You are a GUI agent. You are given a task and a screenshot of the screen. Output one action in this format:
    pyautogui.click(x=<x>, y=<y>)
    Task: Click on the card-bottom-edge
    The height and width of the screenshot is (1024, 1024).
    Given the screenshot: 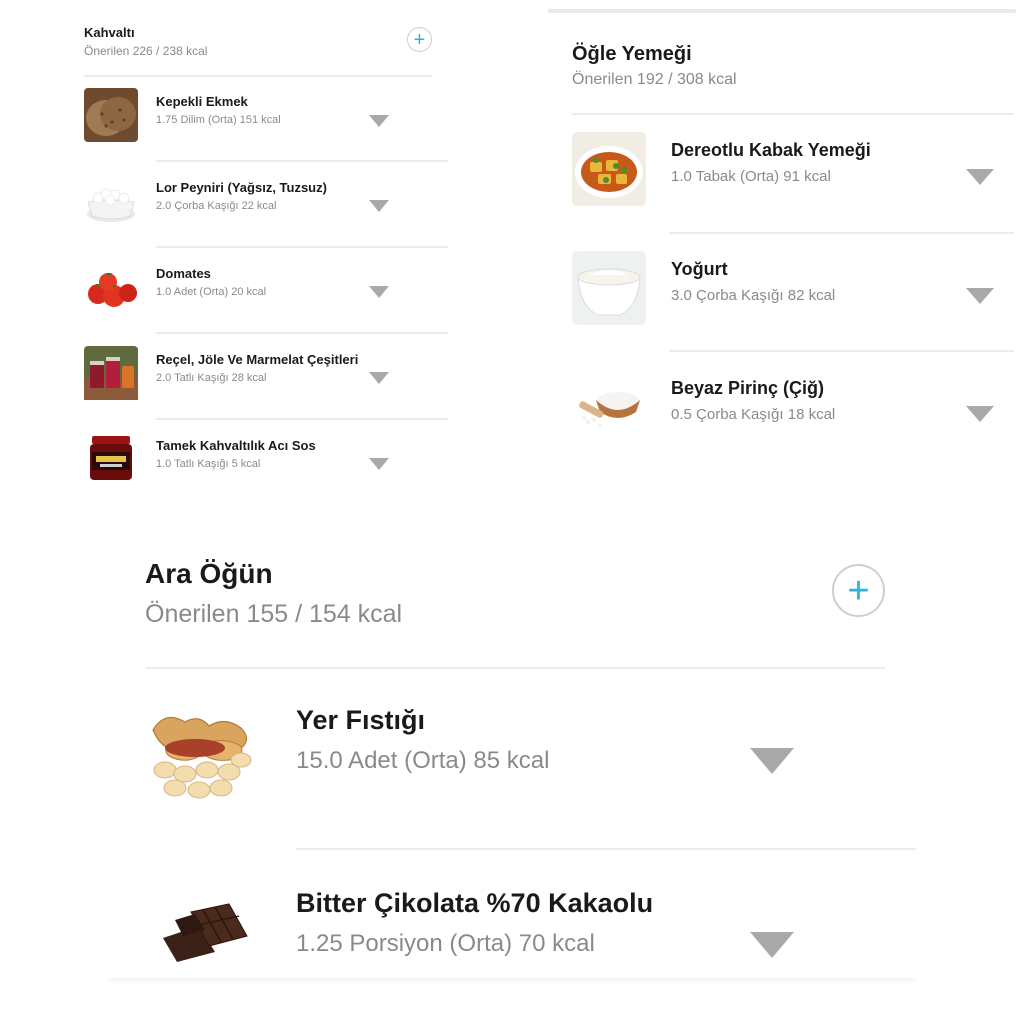 What is the action you would take?
    pyautogui.click(x=512, y=981)
    